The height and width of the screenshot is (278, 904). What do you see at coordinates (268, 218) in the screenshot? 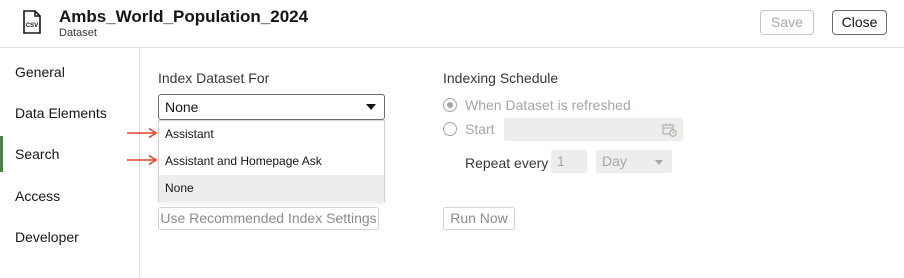
I see `use-recommended-index-settings-button: Use Recommended Index Settings` at bounding box center [268, 218].